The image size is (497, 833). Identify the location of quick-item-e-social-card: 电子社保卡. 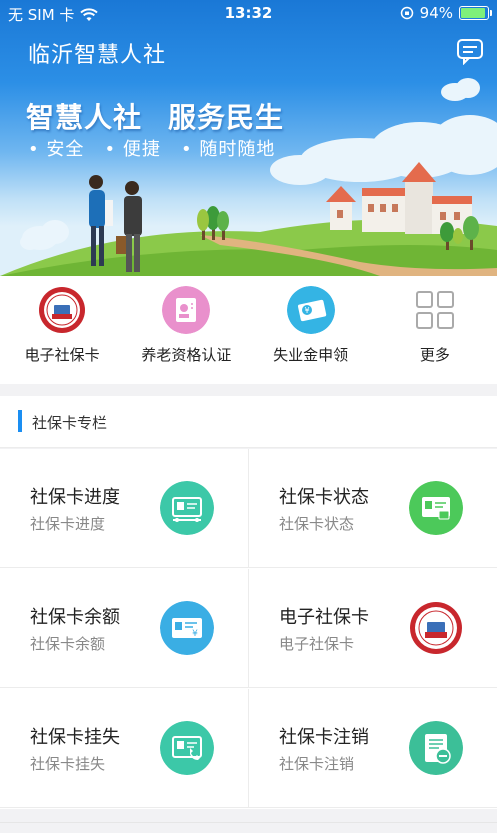
(62, 330).